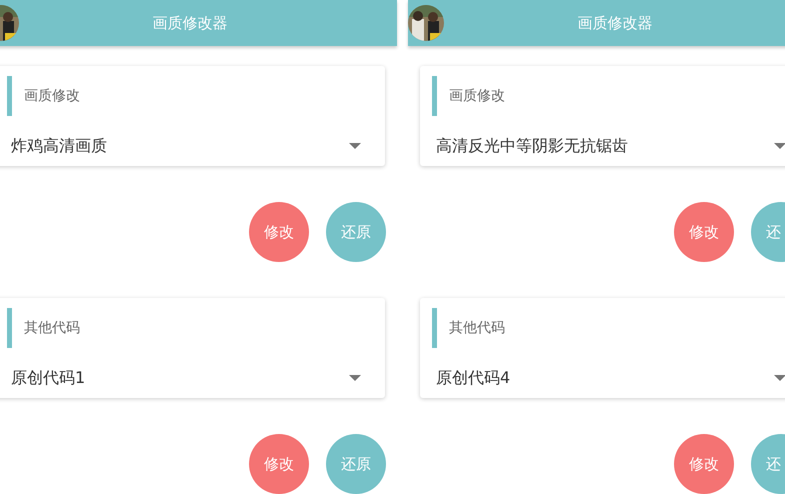 The image size is (785, 494). What do you see at coordinates (192, 378) in the screenshot?
I see `dropdown: 原创代码1` at bounding box center [192, 378].